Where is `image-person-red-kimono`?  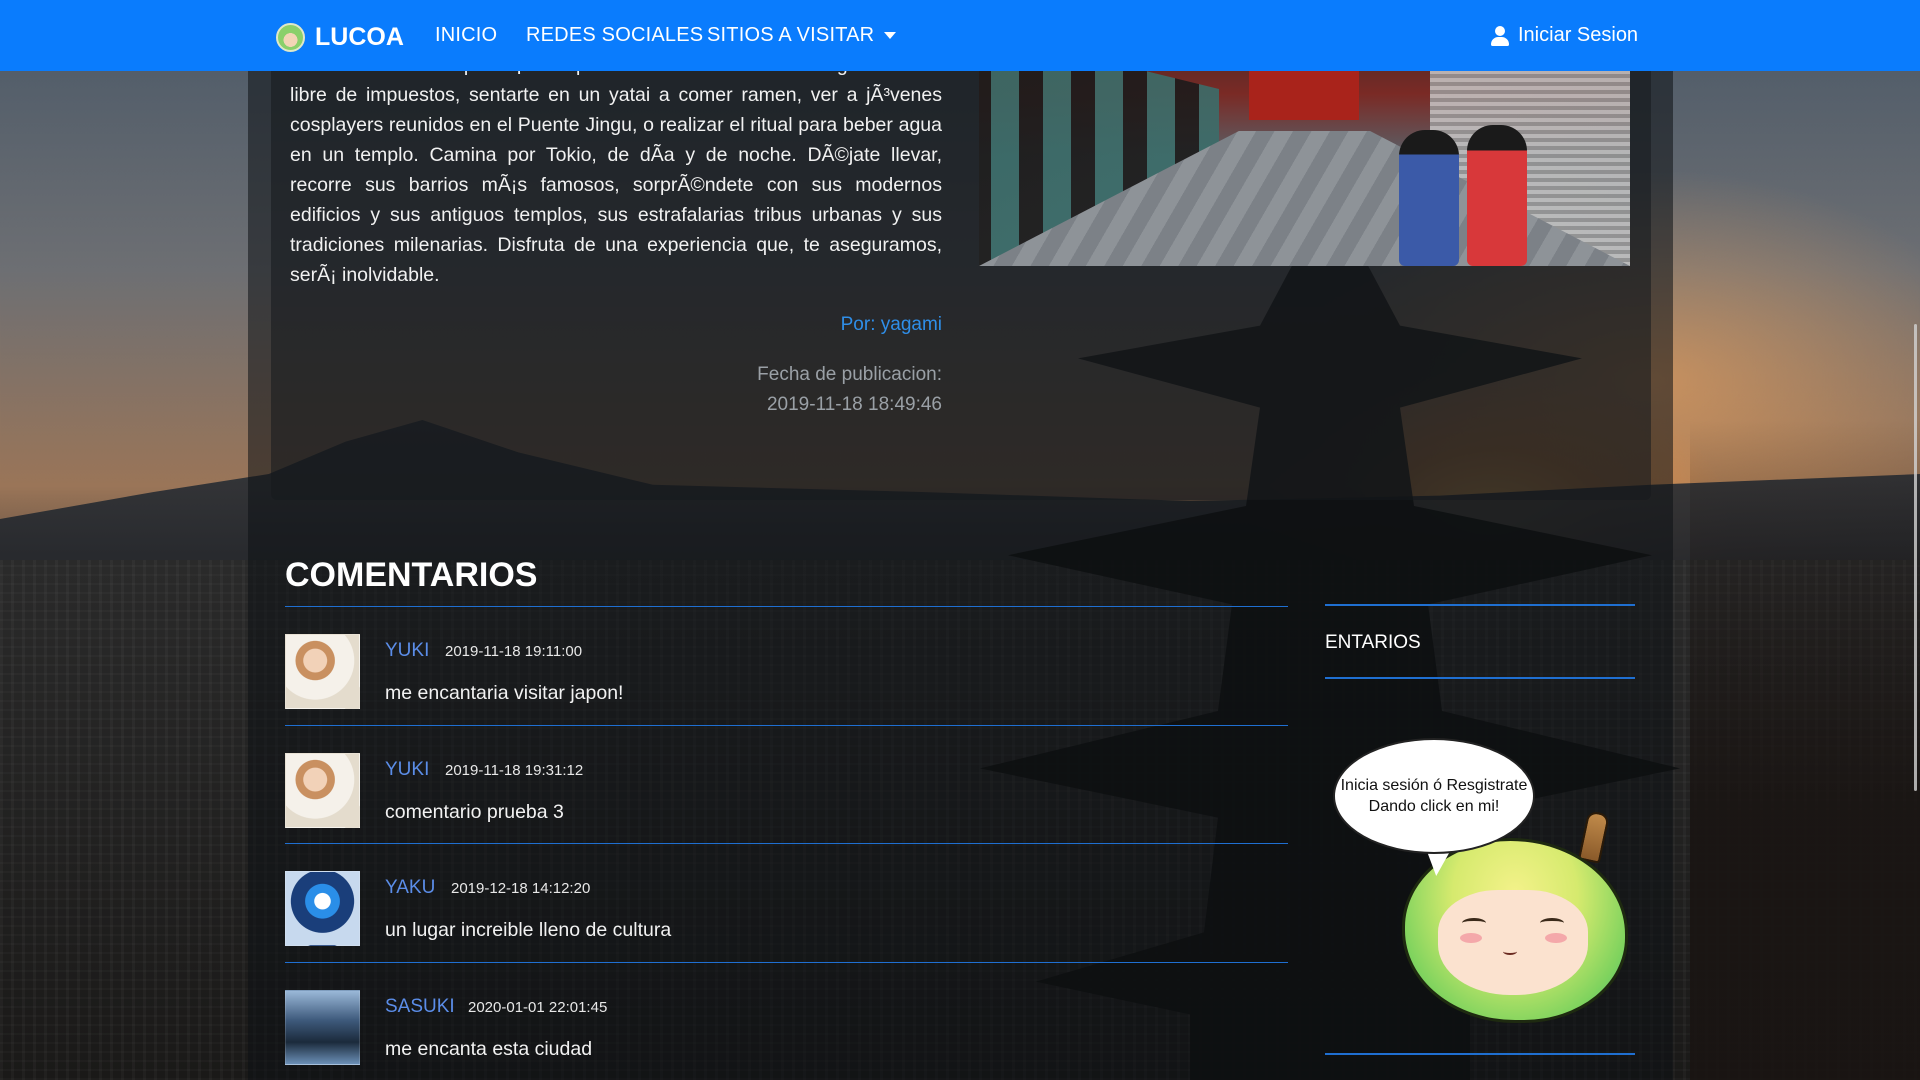
image-person-red-kimono is located at coordinates (1497, 195).